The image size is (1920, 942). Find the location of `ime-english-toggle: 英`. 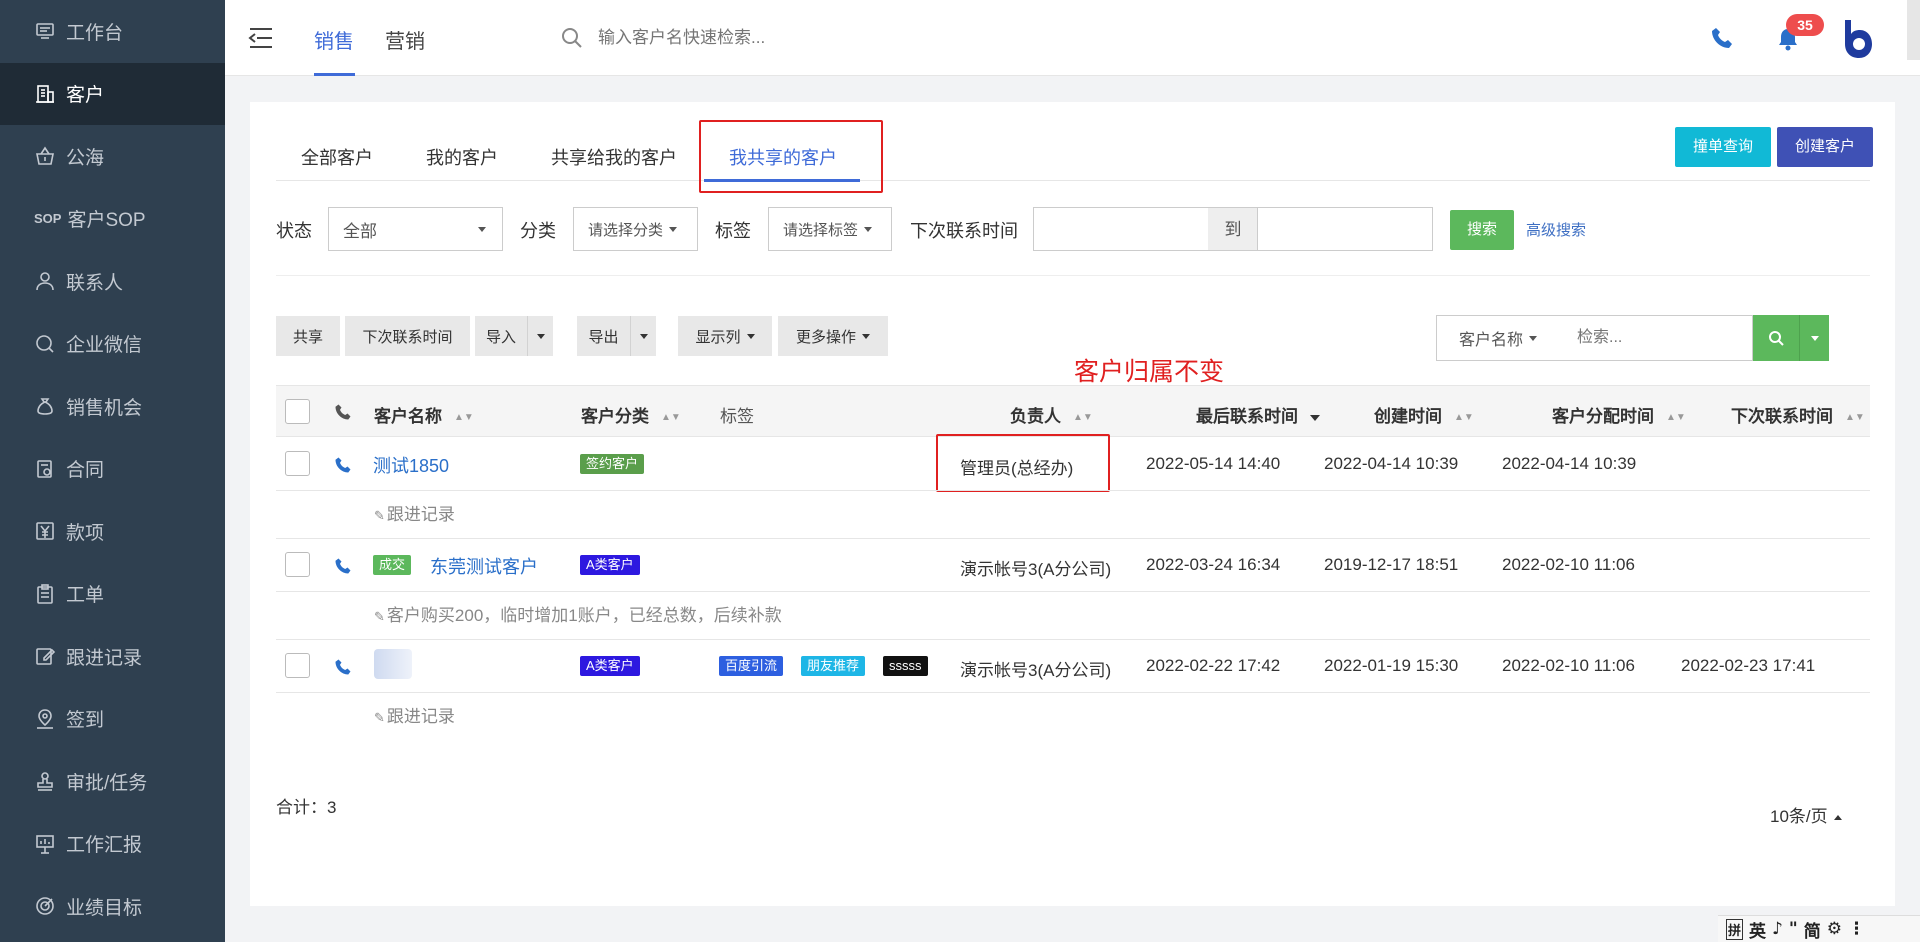

ime-english-toggle: 英 is located at coordinates (1757, 929).